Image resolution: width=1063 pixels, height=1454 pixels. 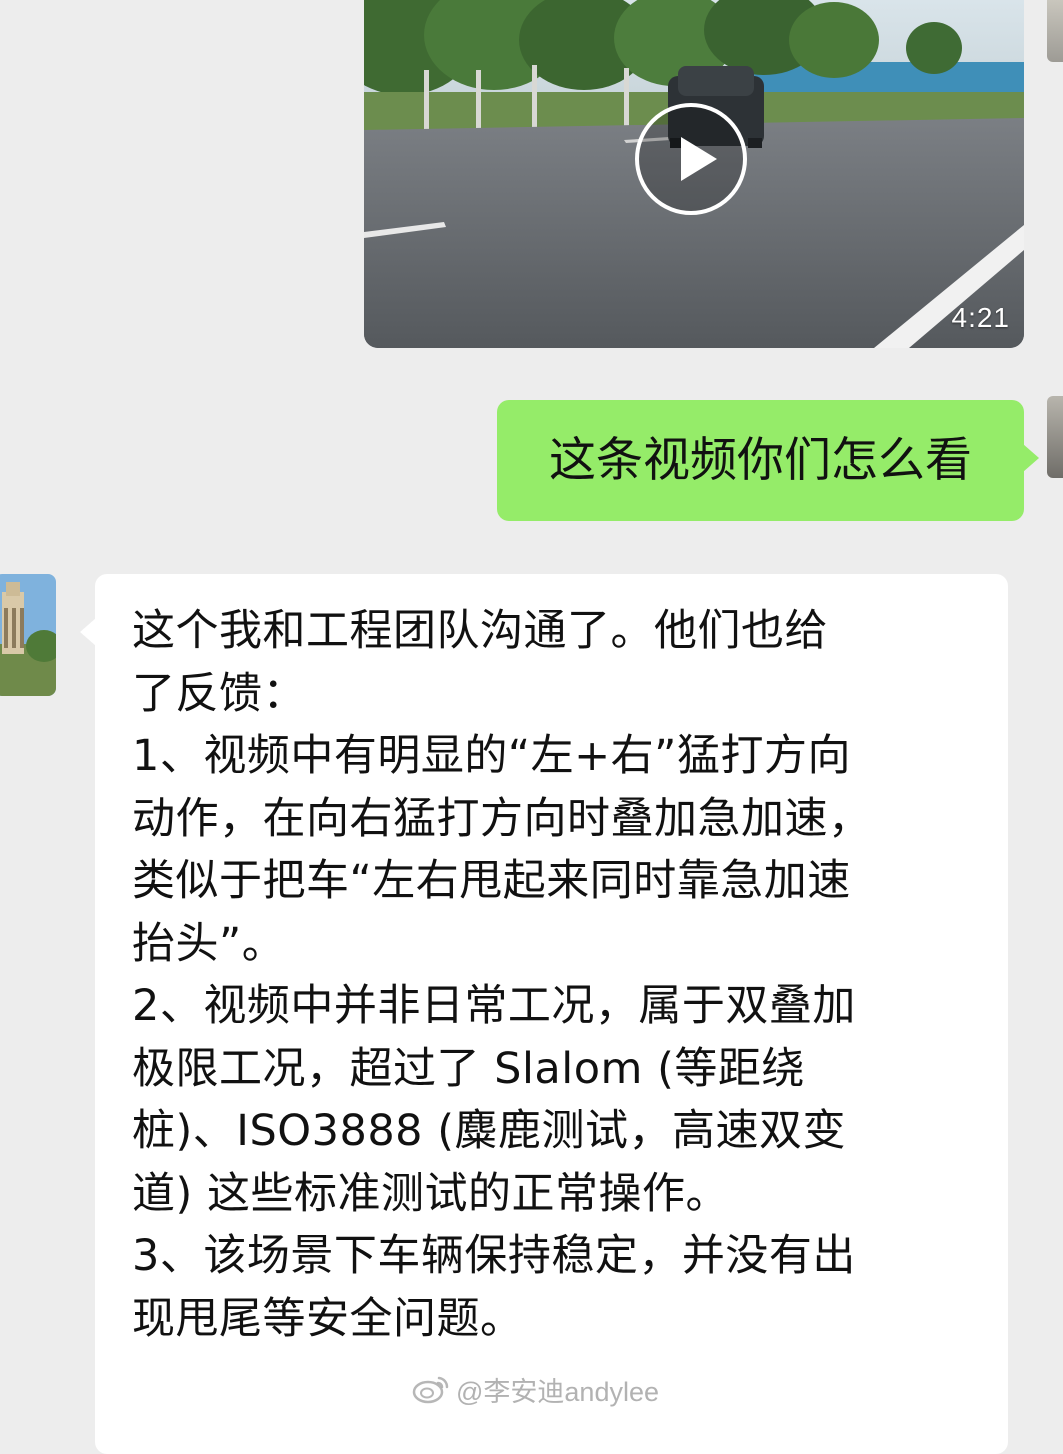 I want to click on message-line: 极限工况，超过了 Slalom (等距绕, so click(x=468, y=1068).